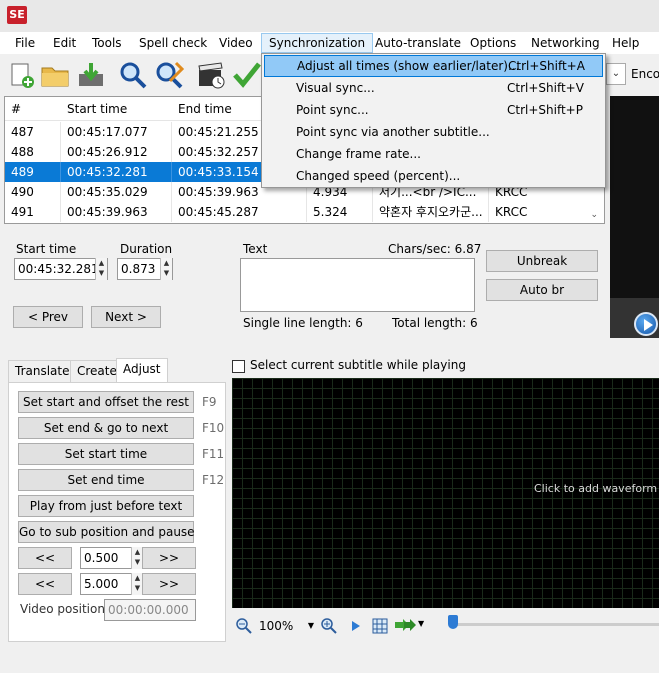 This screenshot has height=673, width=659. Describe the element at coordinates (106, 506) in the screenshot. I see `play-before-text-button: Play from just before text` at that location.